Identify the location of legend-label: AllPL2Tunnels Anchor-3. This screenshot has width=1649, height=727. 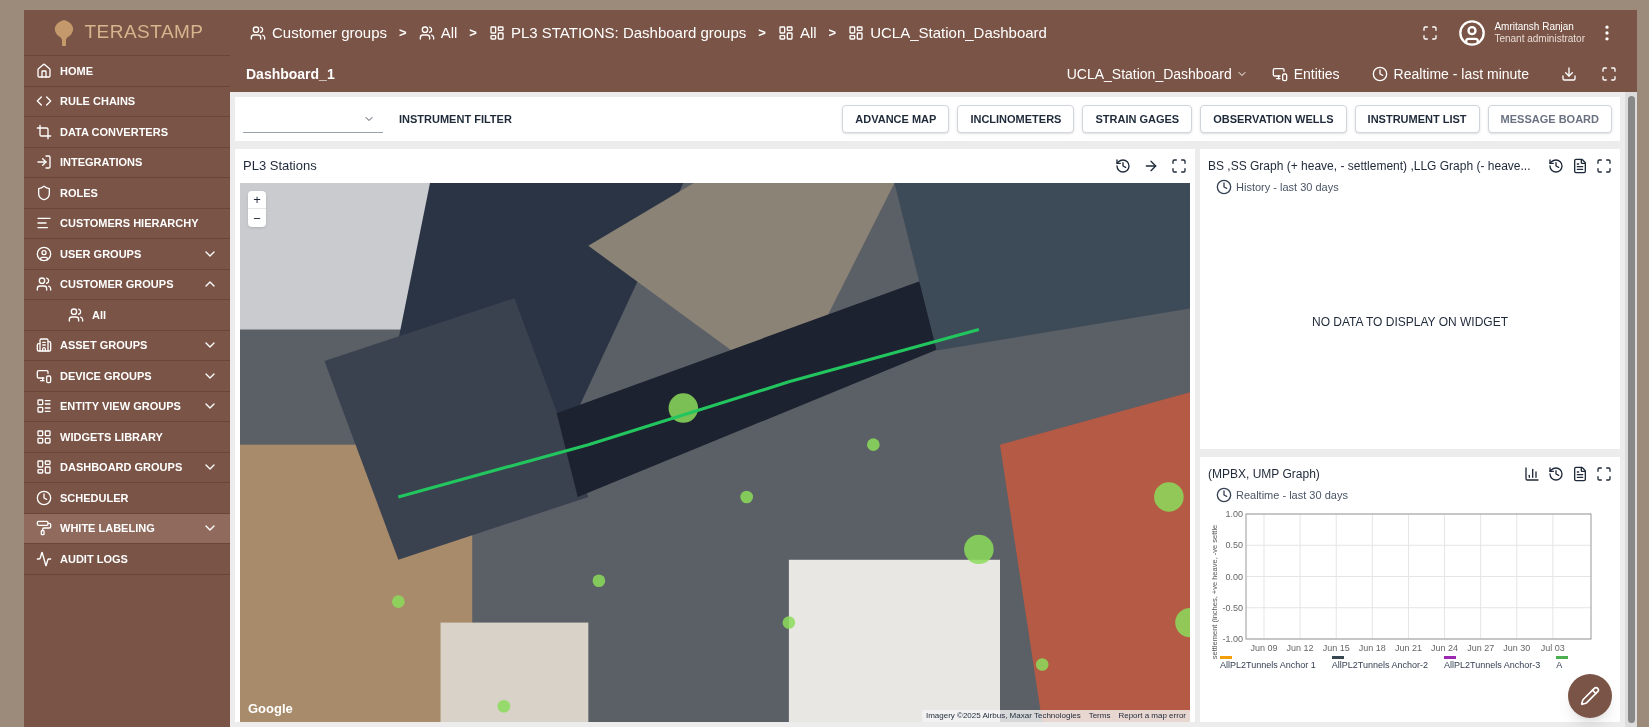
(1492, 665).